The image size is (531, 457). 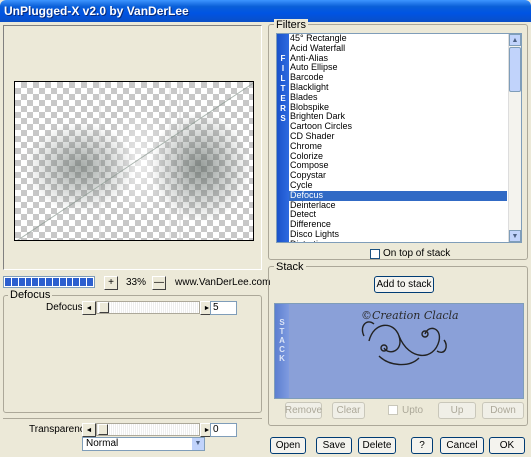 What do you see at coordinates (288, 445) in the screenshot?
I see `open-button: Open` at bounding box center [288, 445].